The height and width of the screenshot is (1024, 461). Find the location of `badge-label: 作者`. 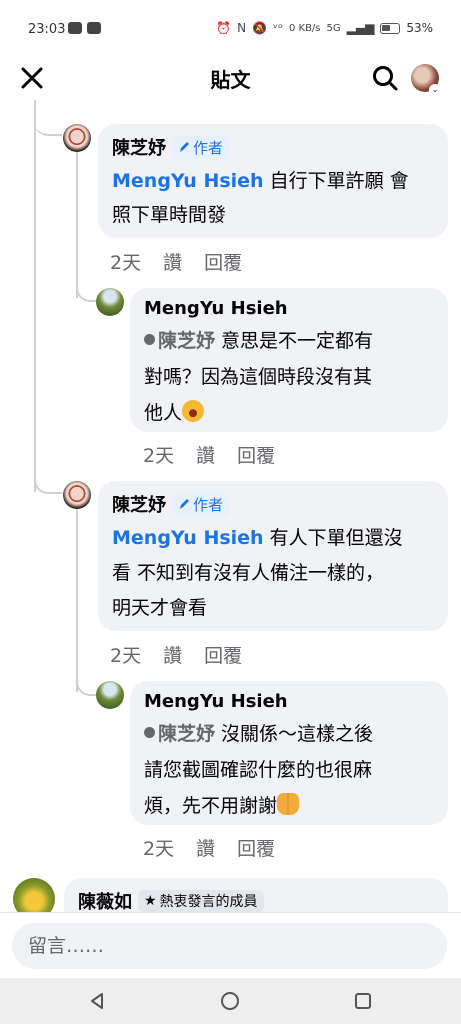

badge-label: 作者 is located at coordinates (208, 147).